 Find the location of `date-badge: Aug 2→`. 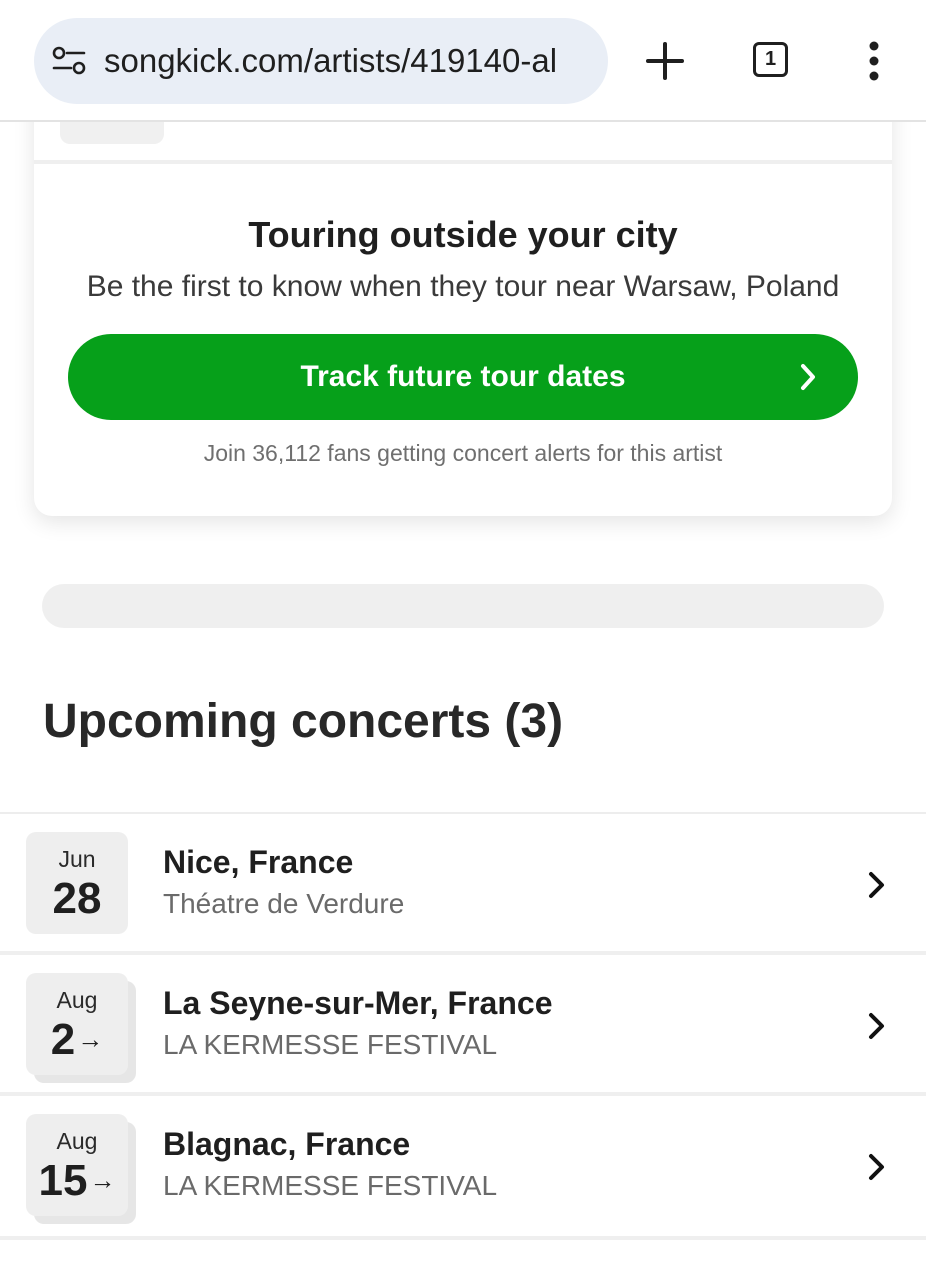

date-badge: Aug 2→ is located at coordinates (77, 1024).